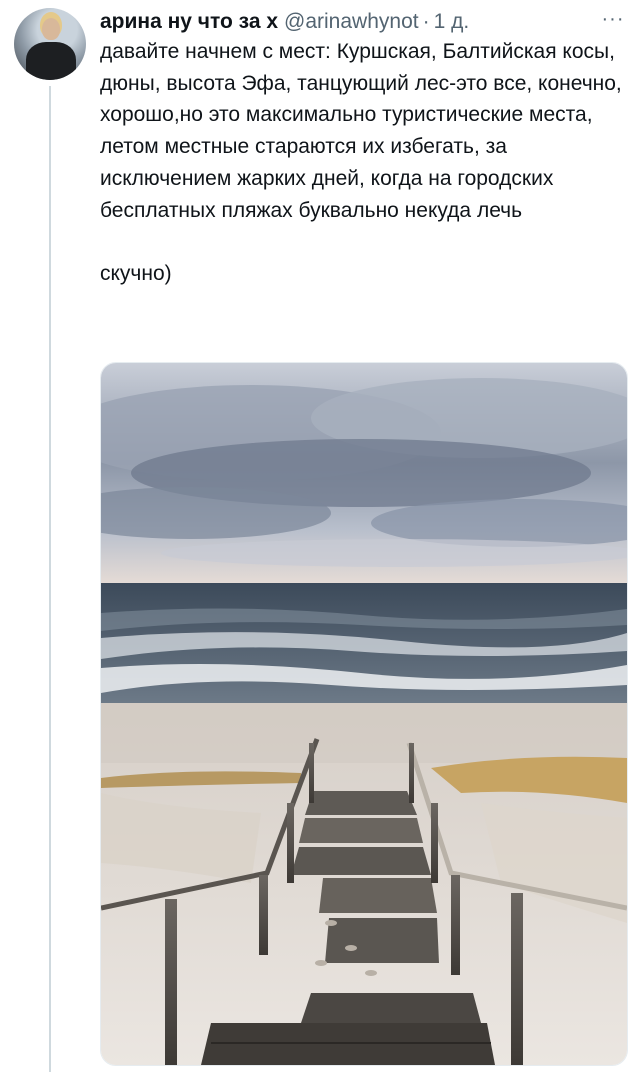 The width and height of the screenshot is (640, 1072). What do you see at coordinates (136, 273) in the screenshot?
I see `tweet-paragraph-2: скучно)` at bounding box center [136, 273].